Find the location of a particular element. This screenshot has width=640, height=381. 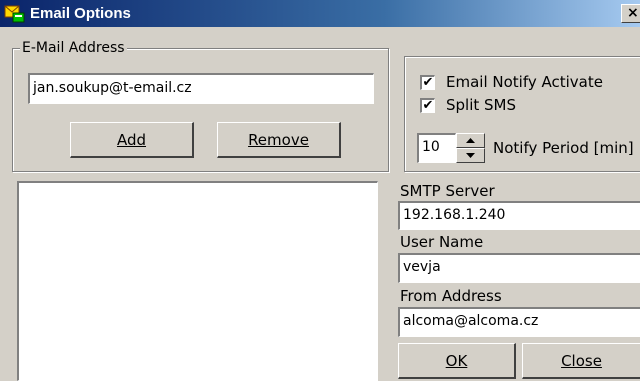

email-options-icon is located at coordinates (14, 14).